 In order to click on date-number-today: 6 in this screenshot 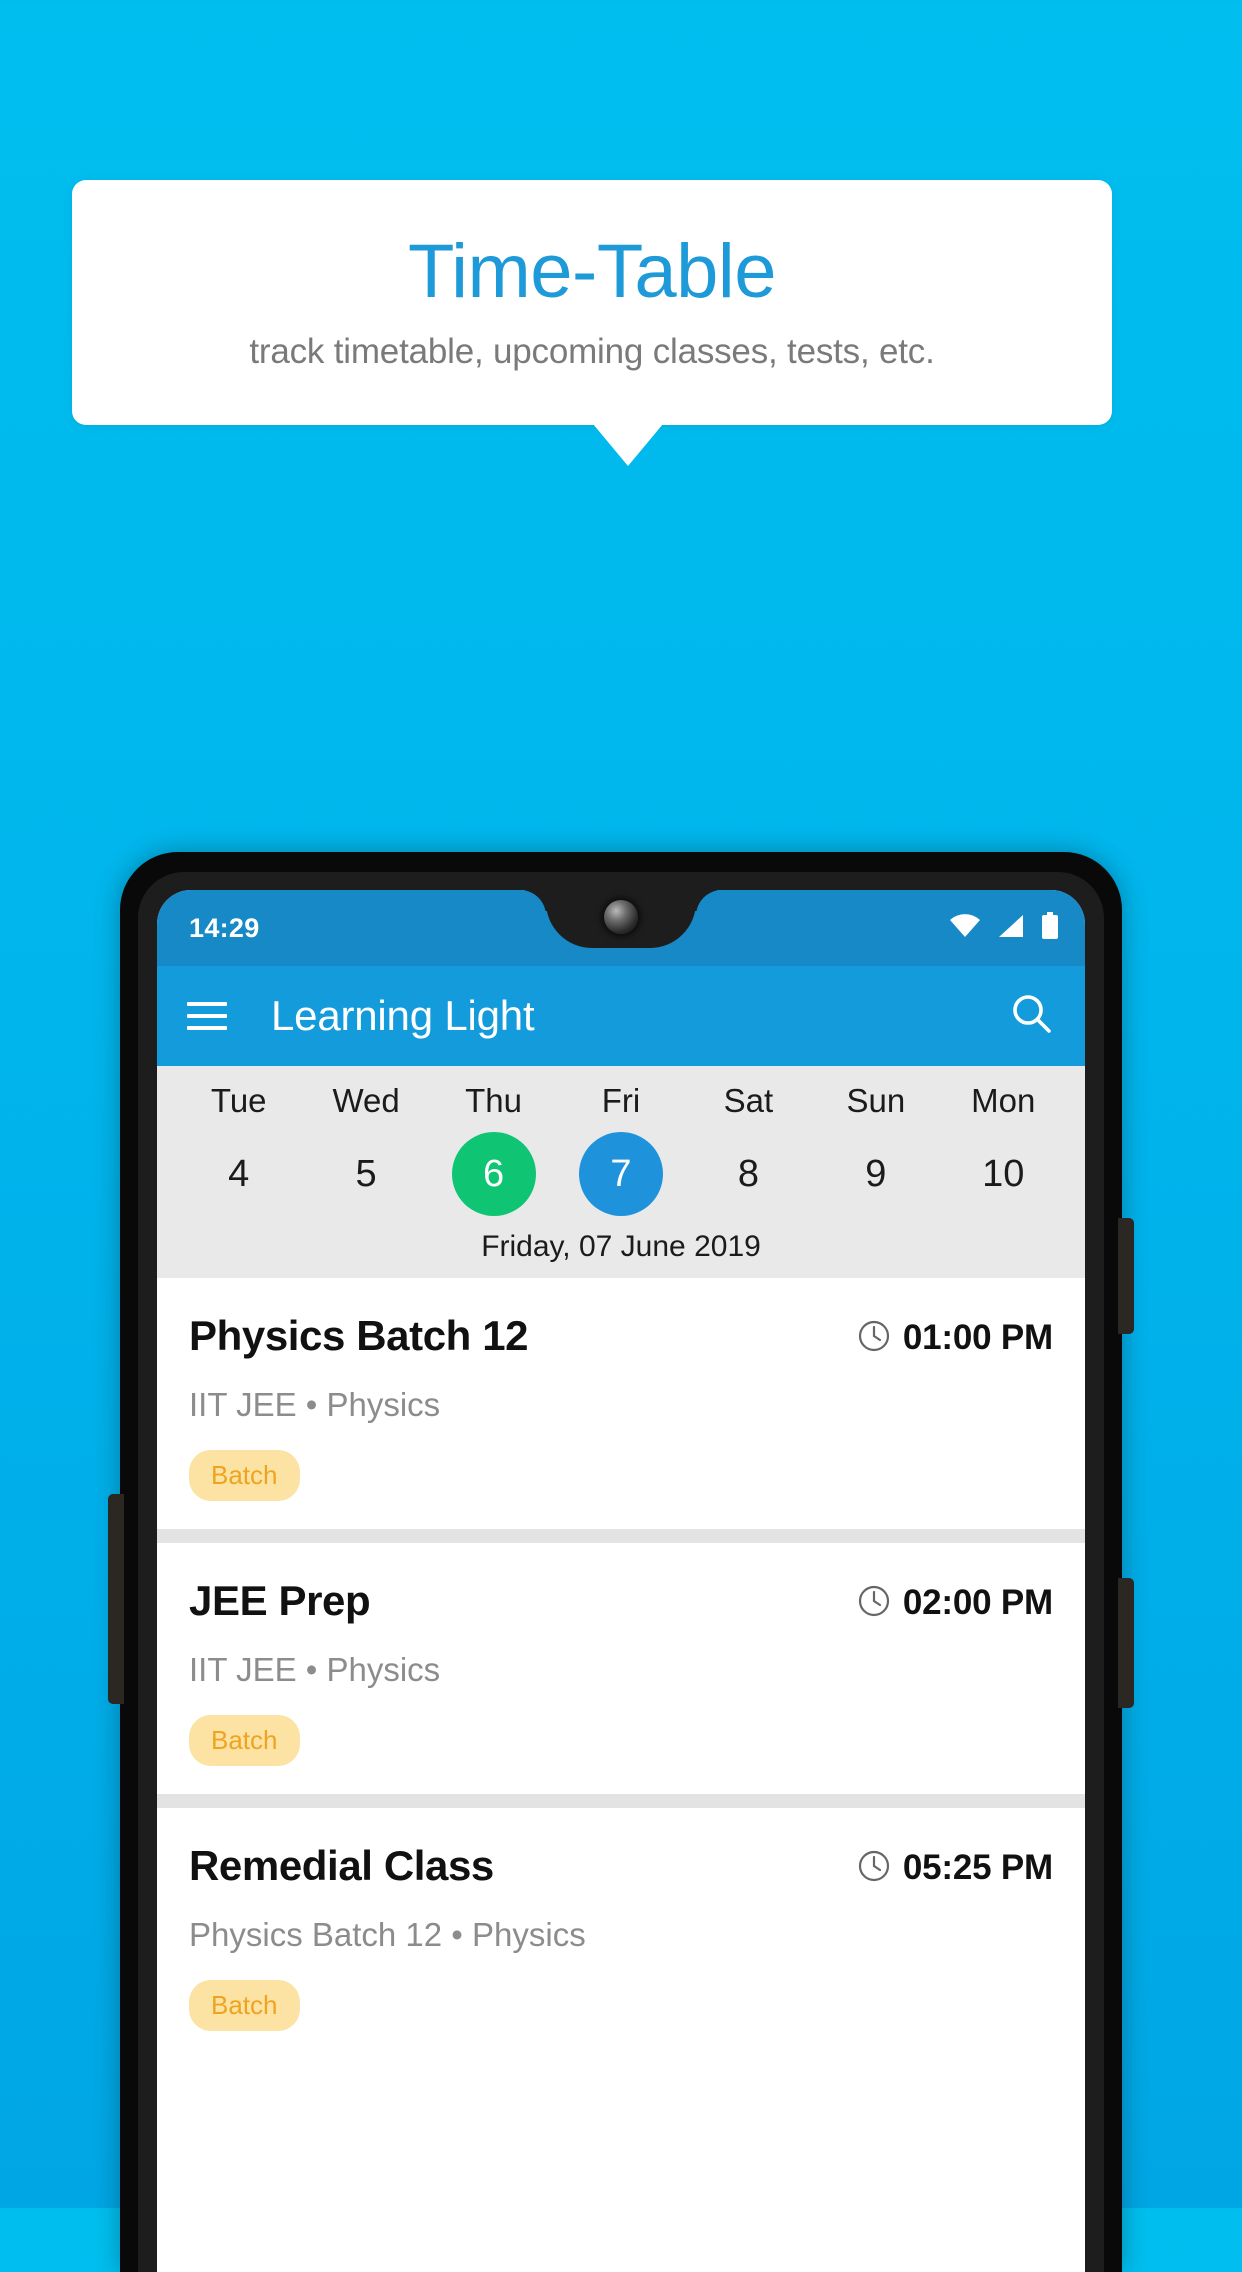, I will do `click(493, 1174)`.